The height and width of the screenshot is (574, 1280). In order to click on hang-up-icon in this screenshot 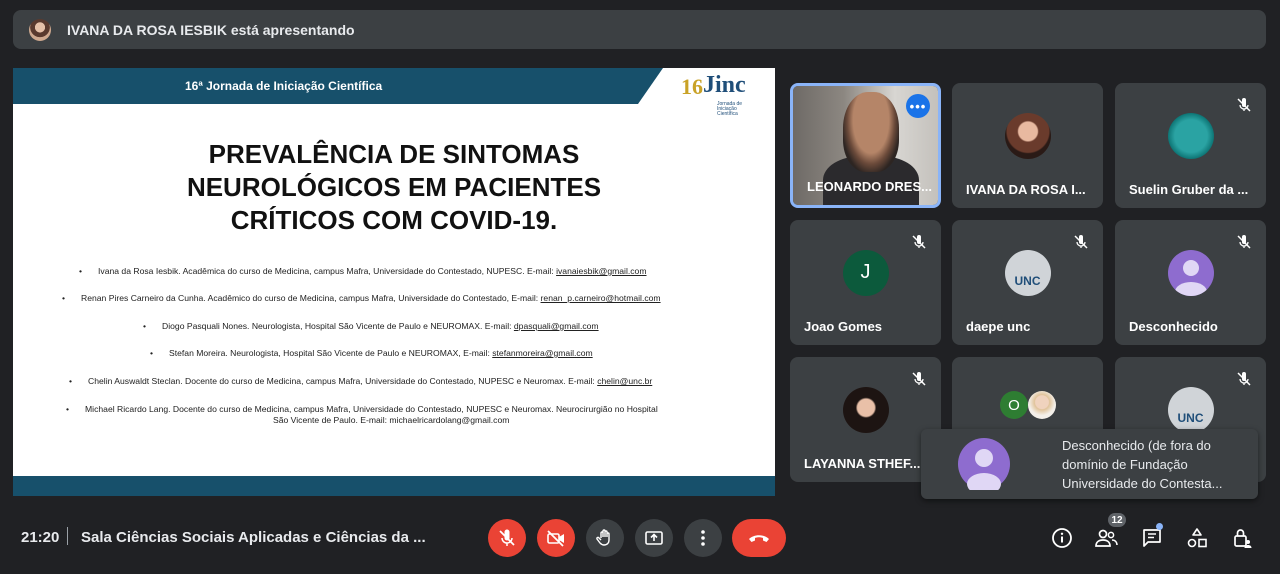, I will do `click(759, 538)`.